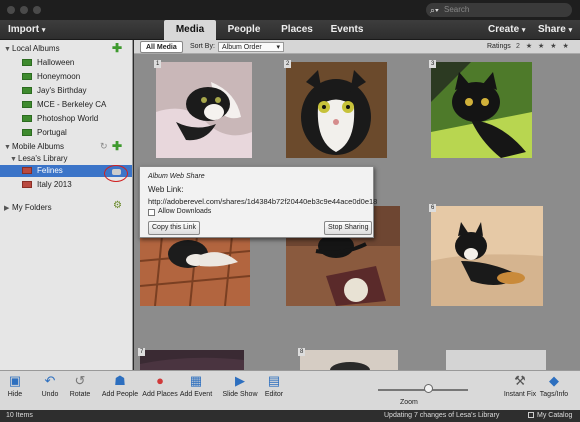 Image resolution: width=580 pixels, height=422 pixels. I want to click on mobile-albums-header: ▼Mobile Albums, so click(34, 146).